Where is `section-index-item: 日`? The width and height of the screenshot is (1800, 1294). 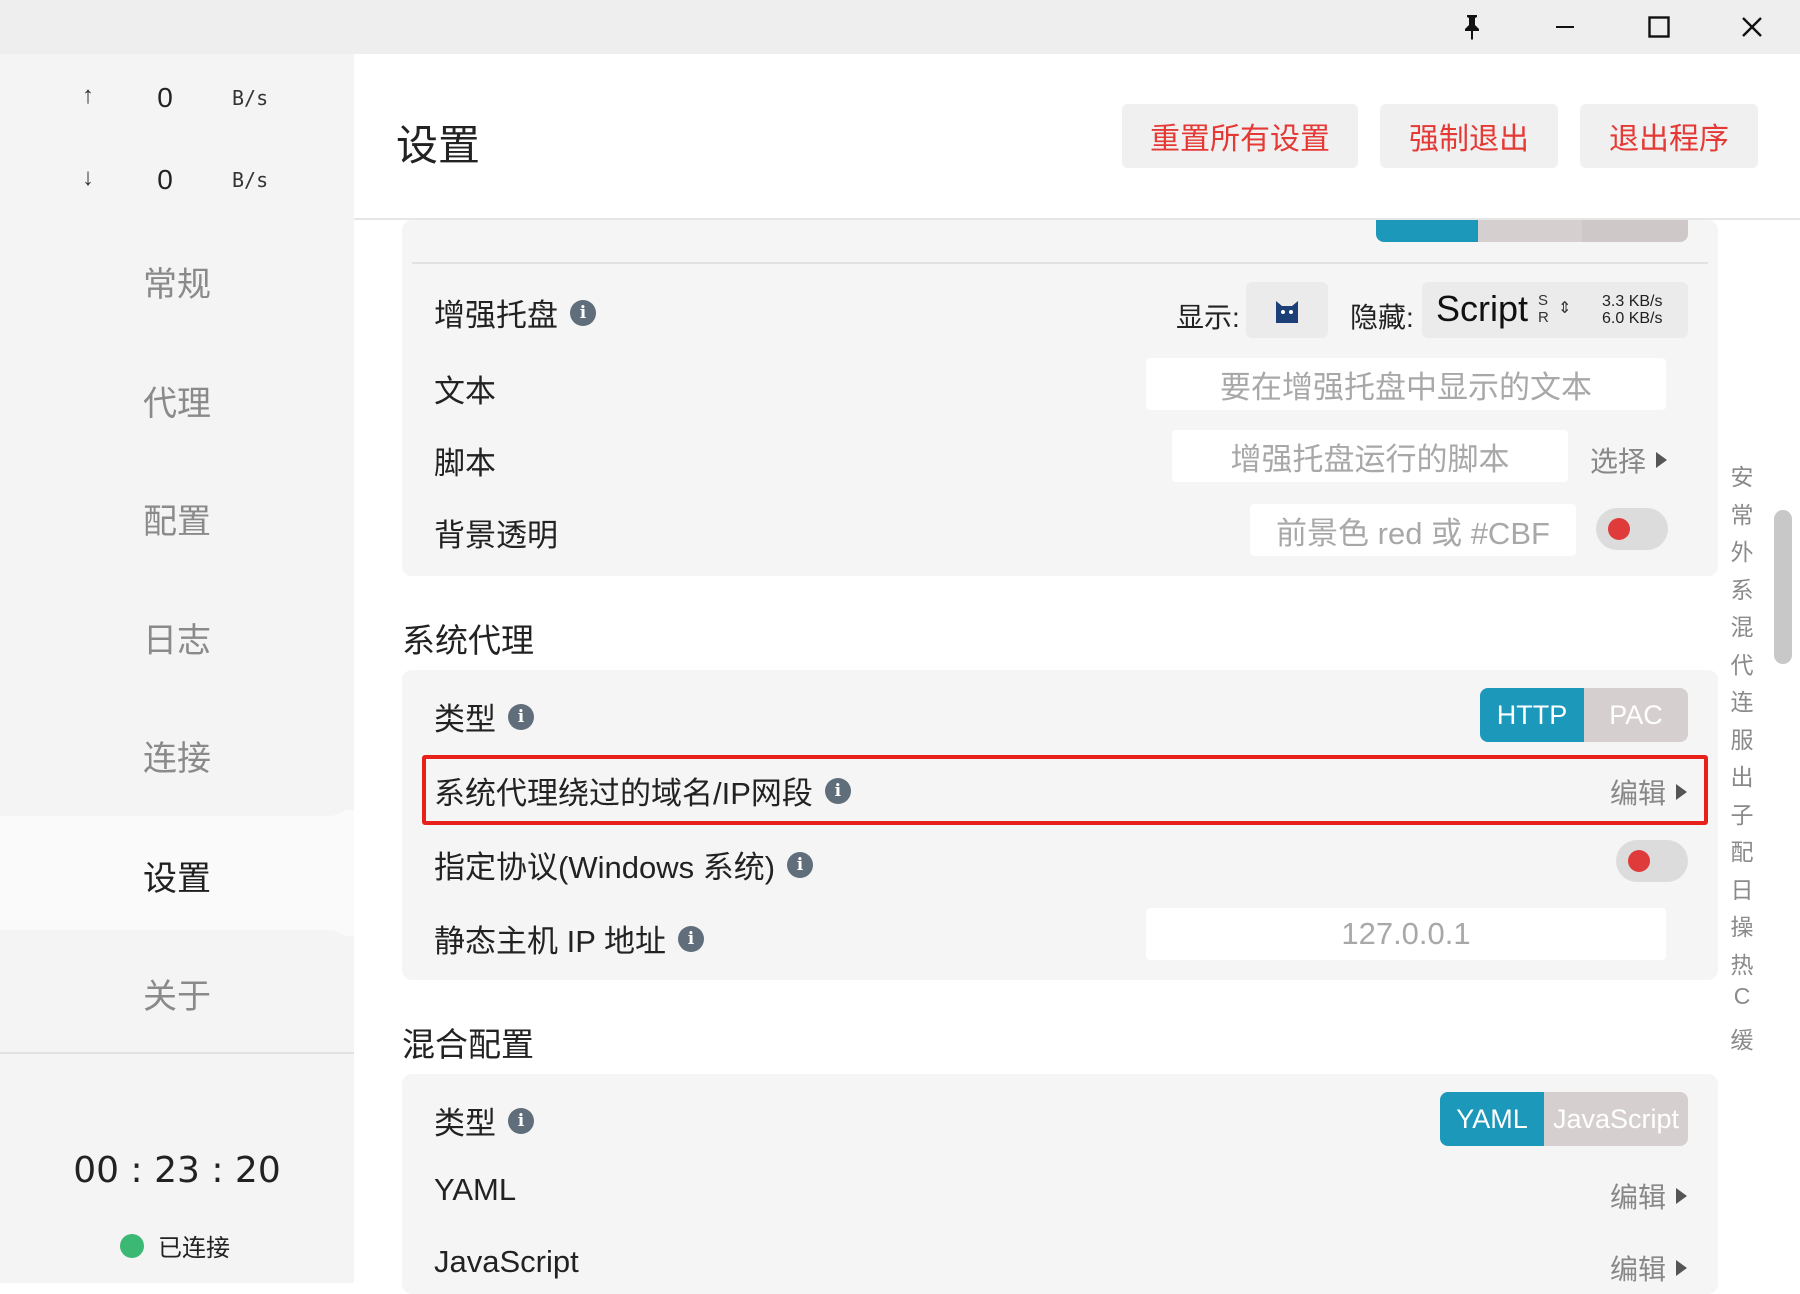 section-index-item: 日 is located at coordinates (1742, 888).